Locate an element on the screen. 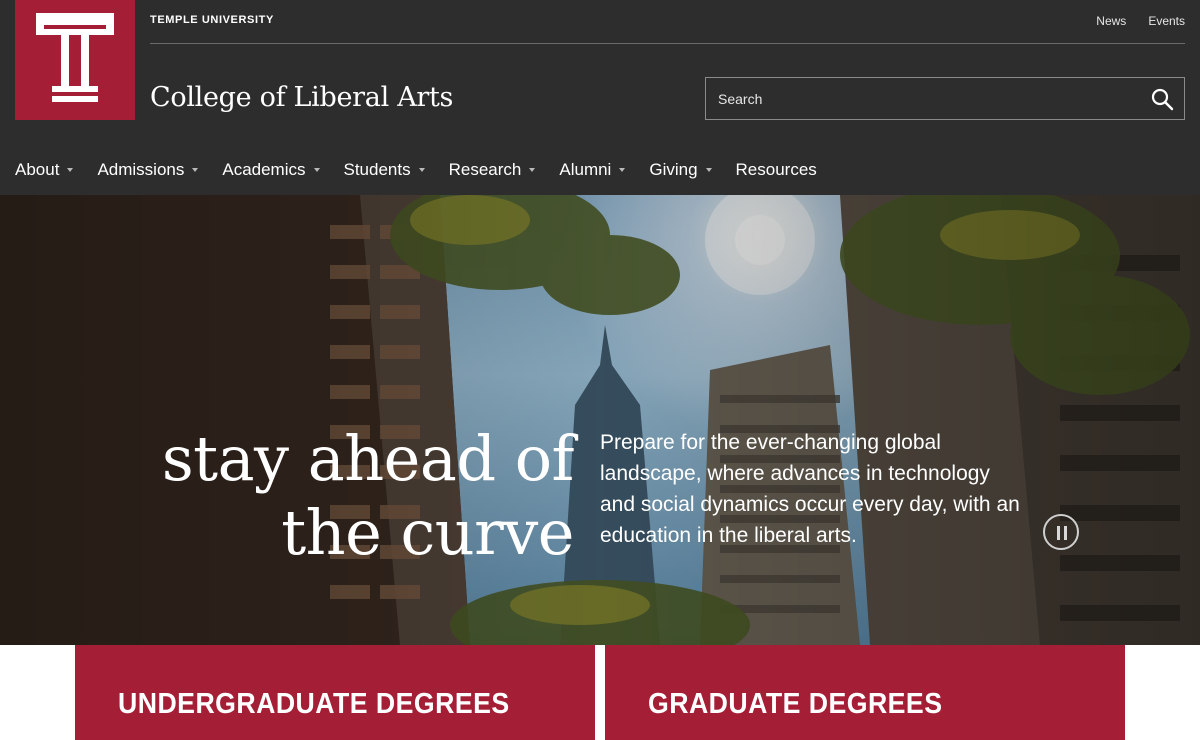 Image resolution: width=1200 pixels, height=740 pixels. hero-headline-line1: stay ahead of is located at coordinates (368, 458).